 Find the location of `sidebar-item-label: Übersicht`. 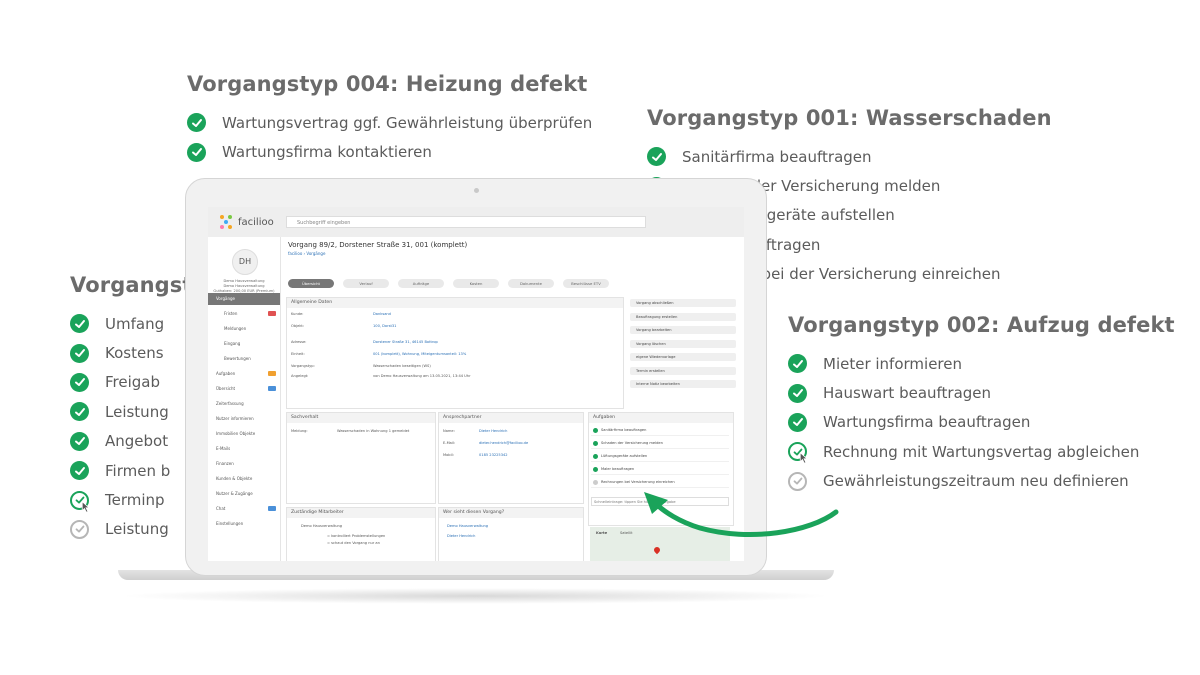

sidebar-item-label: Übersicht is located at coordinates (226, 388).